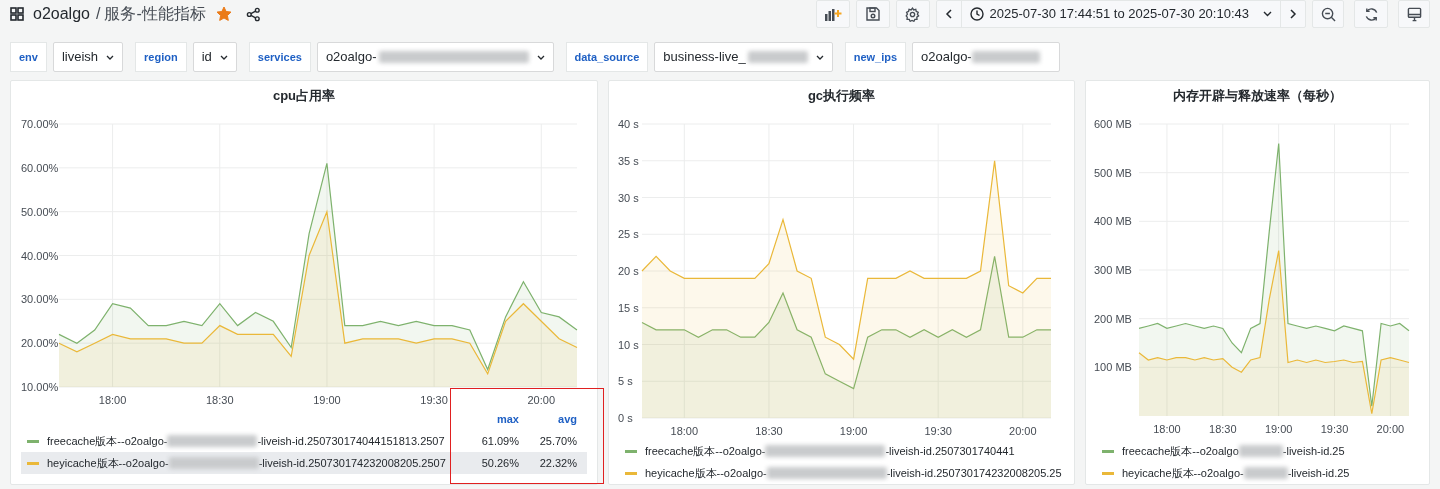  What do you see at coordinates (628, 307) in the screenshot?
I see `y-axis-label: 15 s` at bounding box center [628, 307].